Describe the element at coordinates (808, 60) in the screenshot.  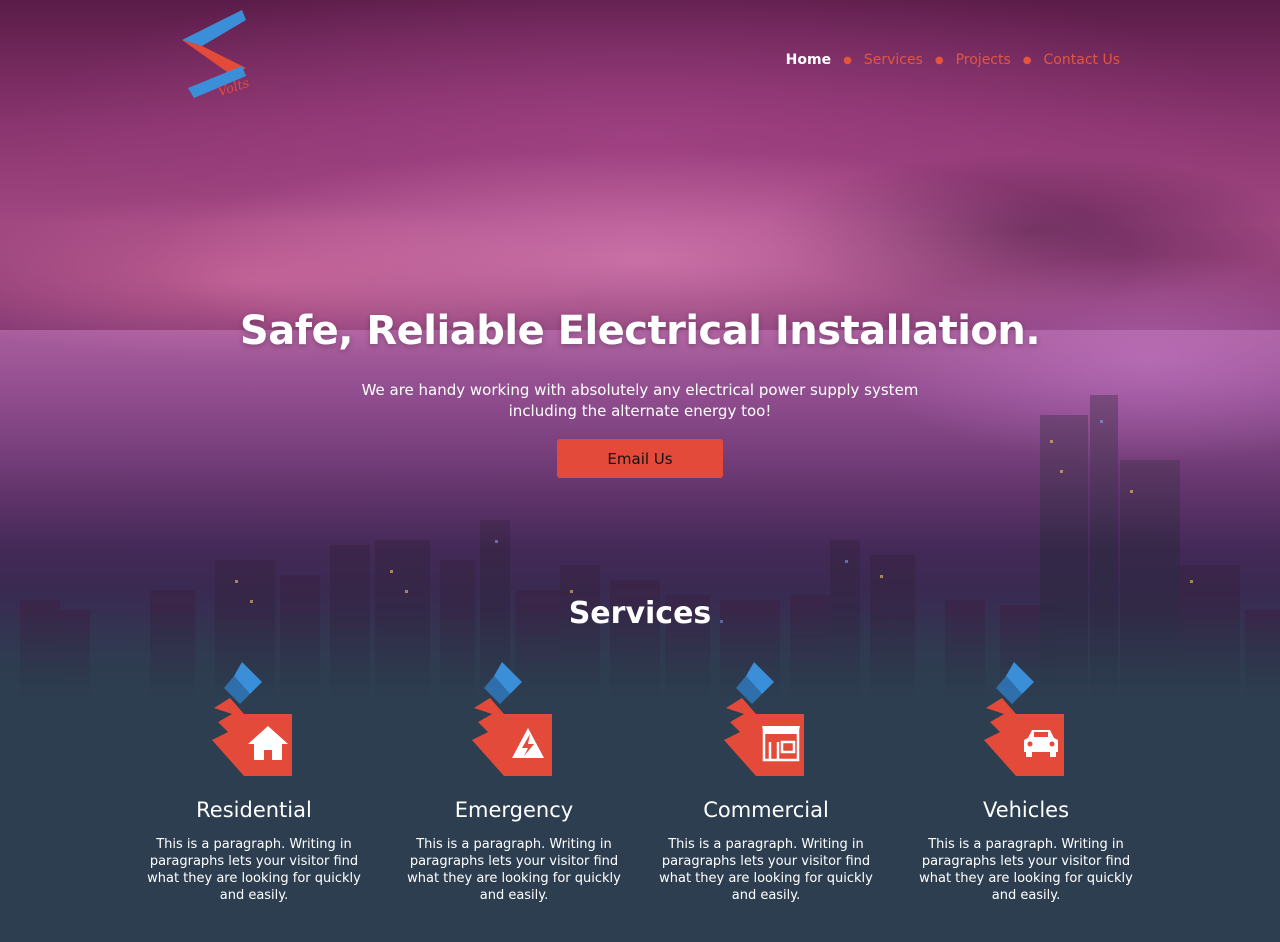
I see `nav-home-link: Home` at that location.